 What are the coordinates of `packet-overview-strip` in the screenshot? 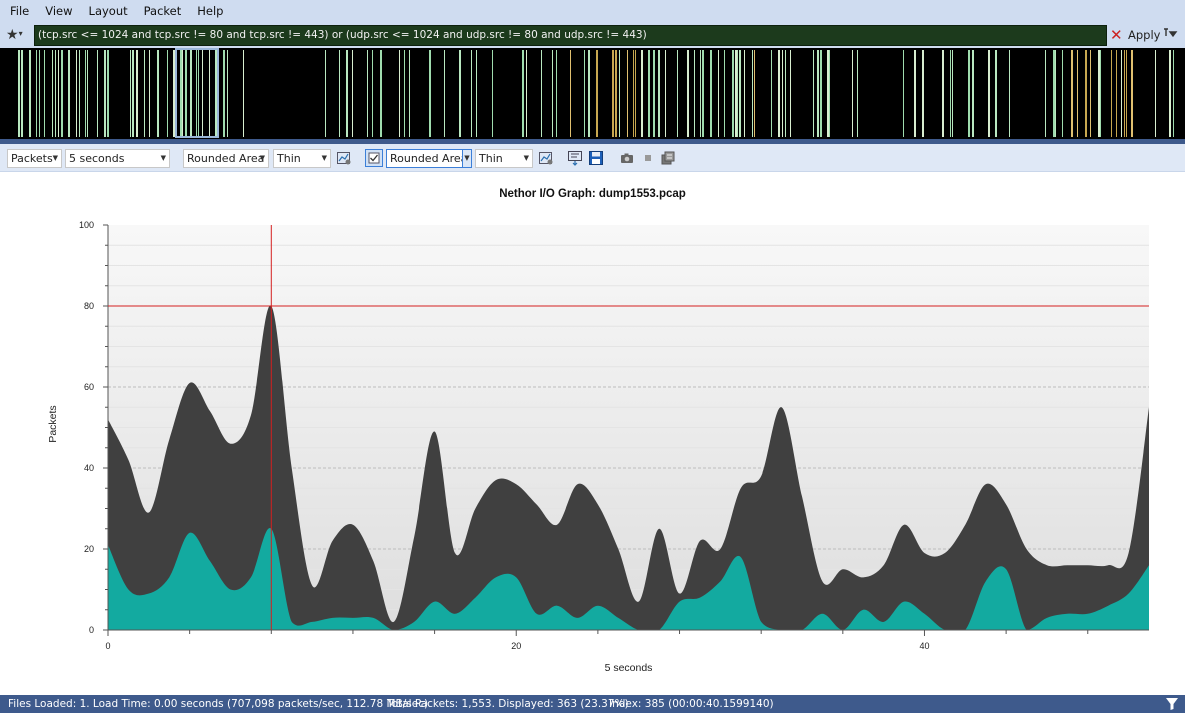 It's located at (592, 93).